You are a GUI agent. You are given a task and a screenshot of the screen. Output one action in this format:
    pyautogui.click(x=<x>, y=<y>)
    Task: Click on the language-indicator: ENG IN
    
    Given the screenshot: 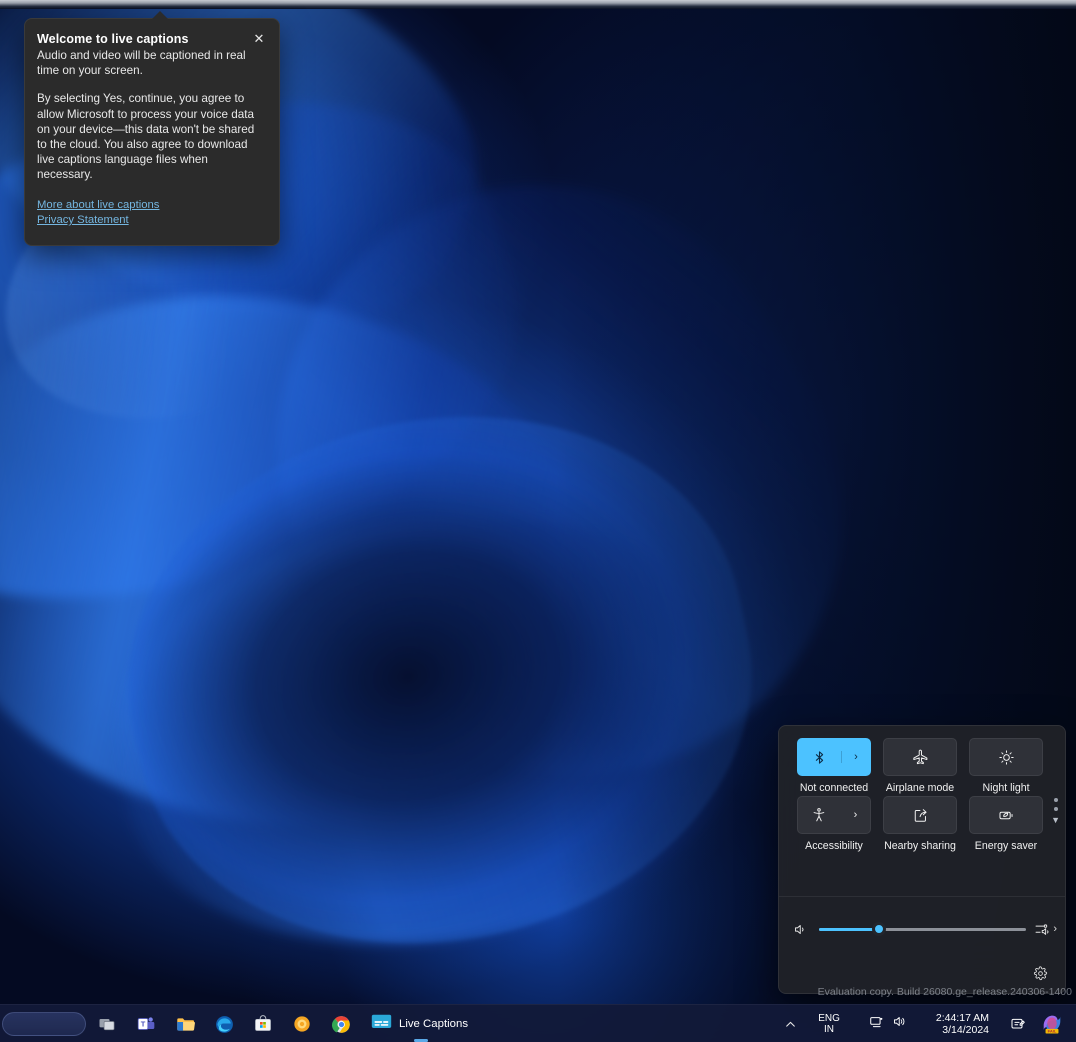 What is the action you would take?
    pyautogui.click(x=829, y=1024)
    